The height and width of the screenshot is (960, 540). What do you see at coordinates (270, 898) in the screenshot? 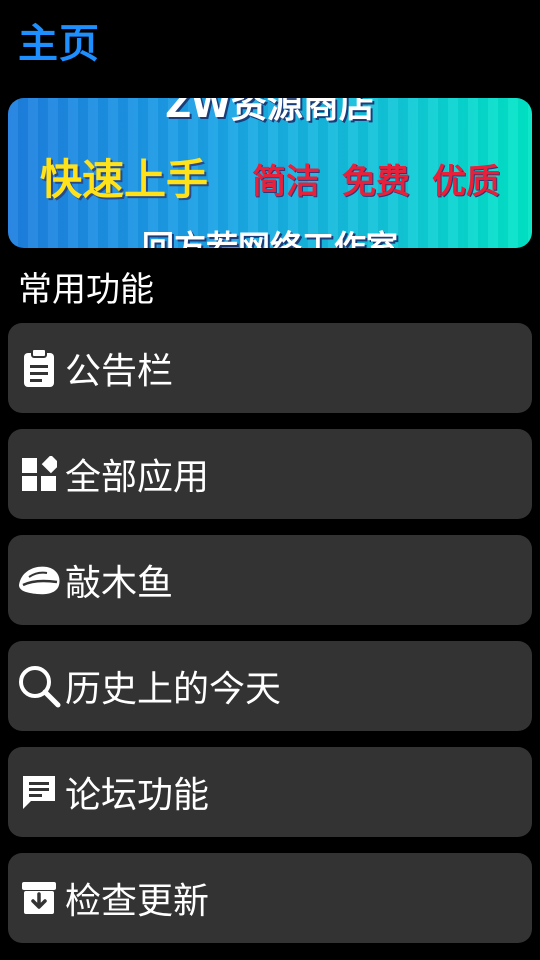
I see `menu-item-check-update: 检查更新` at bounding box center [270, 898].